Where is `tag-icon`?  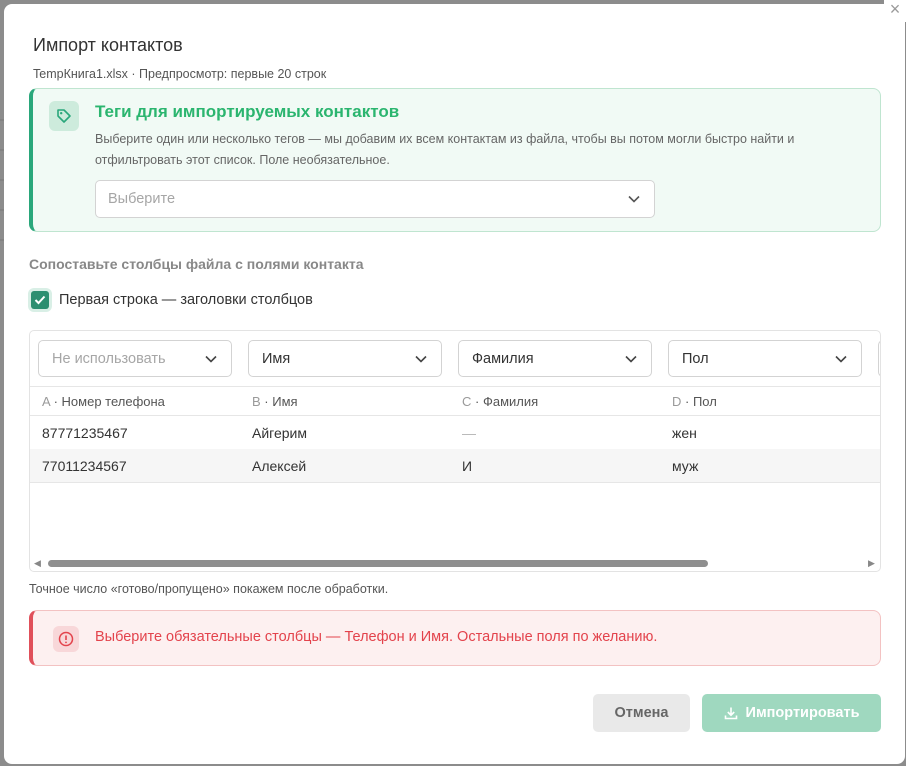 tag-icon is located at coordinates (64, 116).